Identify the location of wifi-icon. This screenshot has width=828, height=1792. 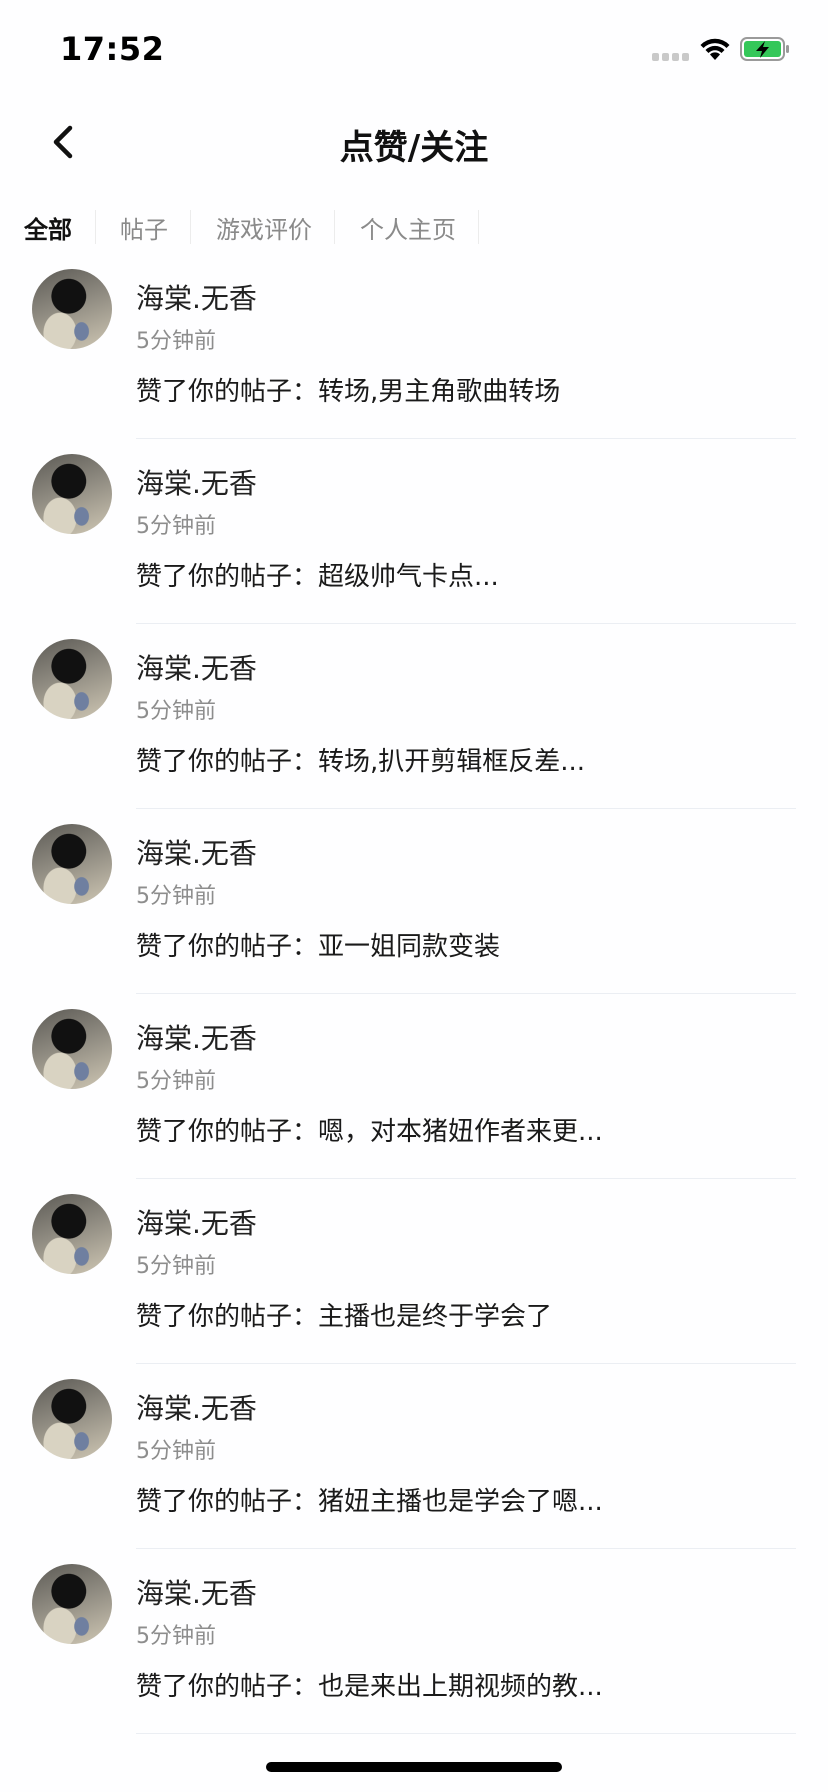
(715, 49).